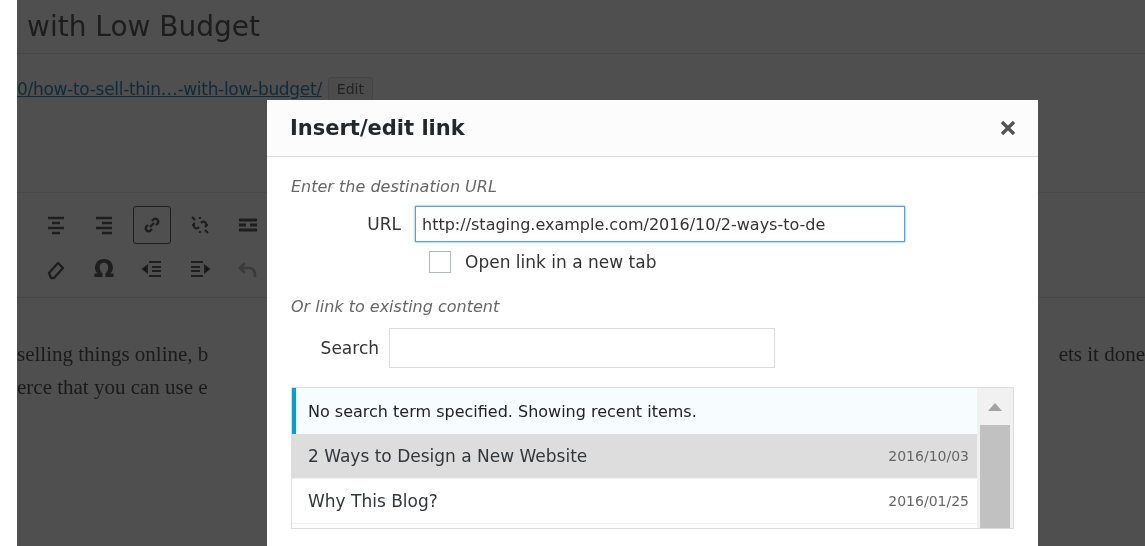 The width and height of the screenshot is (1145, 546). What do you see at coordinates (349, 348) in the screenshot?
I see `field-label: Search` at bounding box center [349, 348].